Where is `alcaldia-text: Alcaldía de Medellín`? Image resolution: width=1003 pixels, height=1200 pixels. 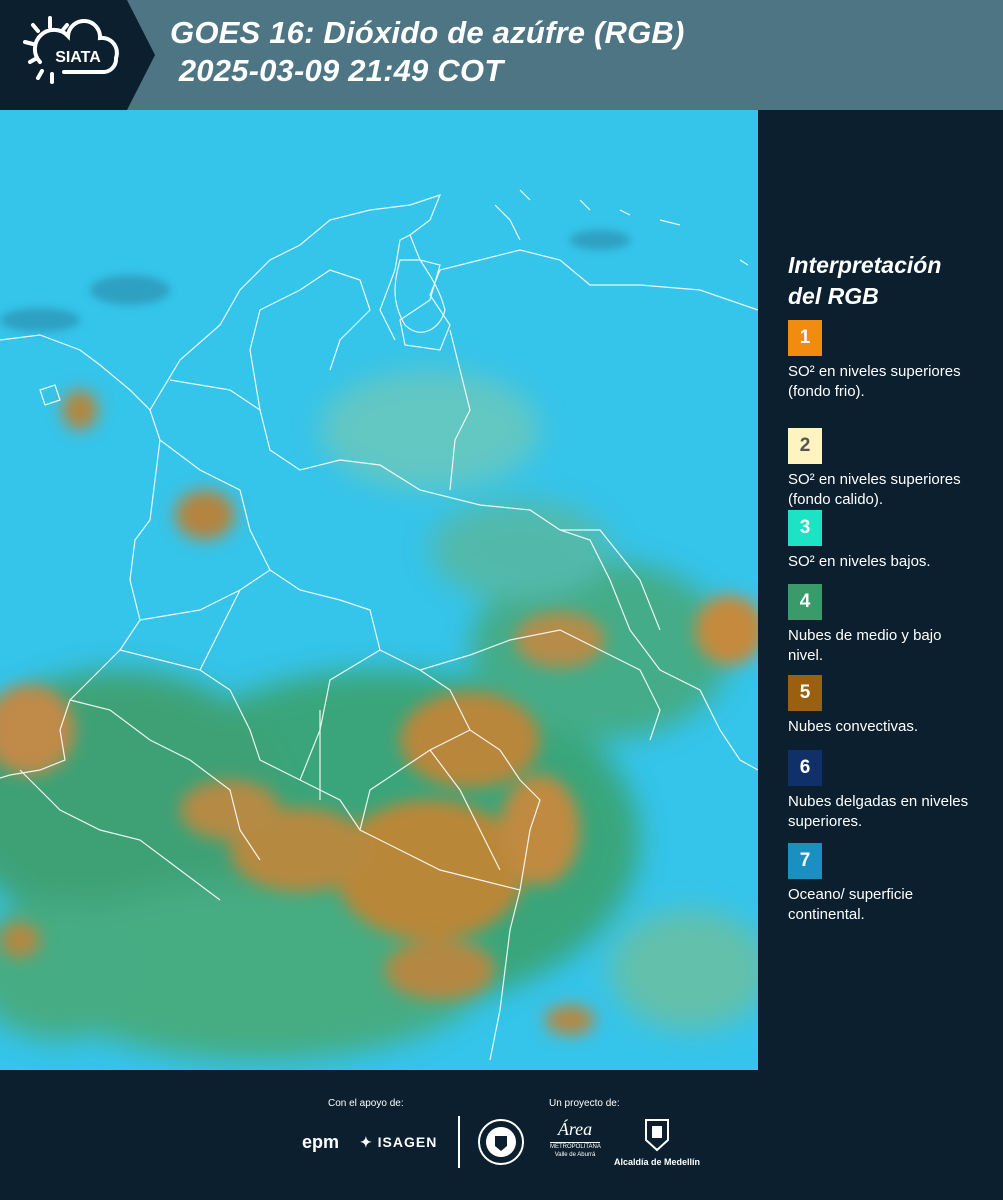
alcaldia-text: Alcaldía de Medellín is located at coordinates (657, 1162).